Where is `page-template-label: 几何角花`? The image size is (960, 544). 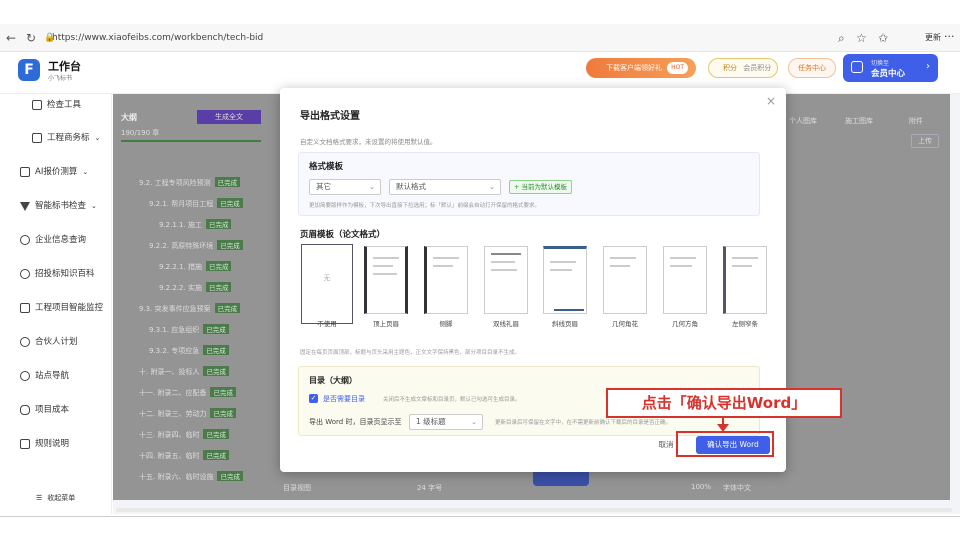
page-template-label: 几何角花 is located at coordinates (625, 324).